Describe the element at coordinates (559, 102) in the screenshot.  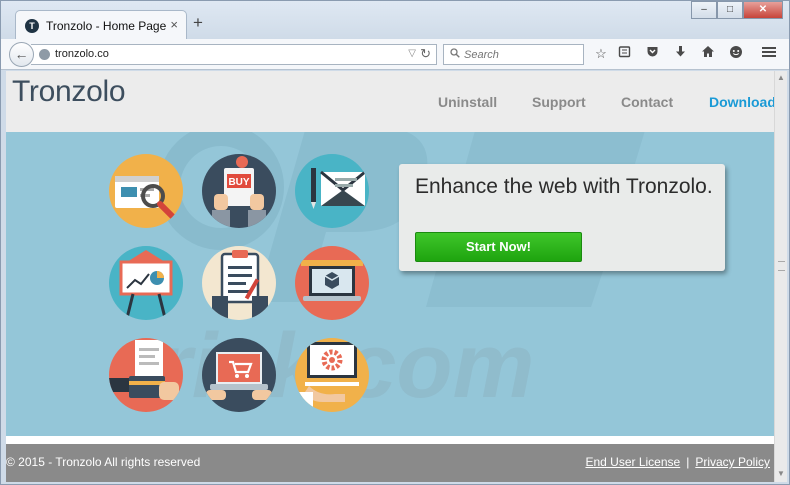
I see `nav-support: Support` at that location.